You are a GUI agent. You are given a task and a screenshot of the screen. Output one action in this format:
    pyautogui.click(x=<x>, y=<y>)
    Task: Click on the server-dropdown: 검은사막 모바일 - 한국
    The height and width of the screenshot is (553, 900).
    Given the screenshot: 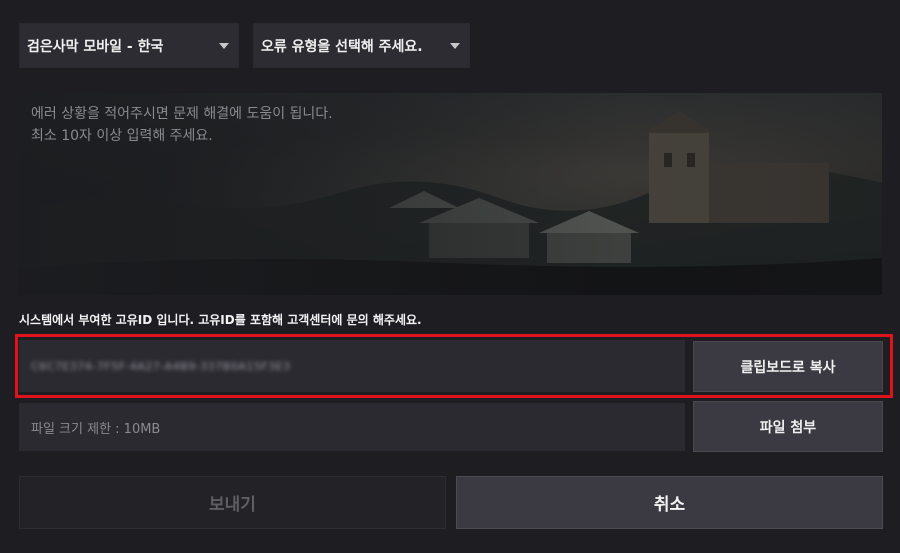 What is the action you would take?
    pyautogui.click(x=129, y=45)
    